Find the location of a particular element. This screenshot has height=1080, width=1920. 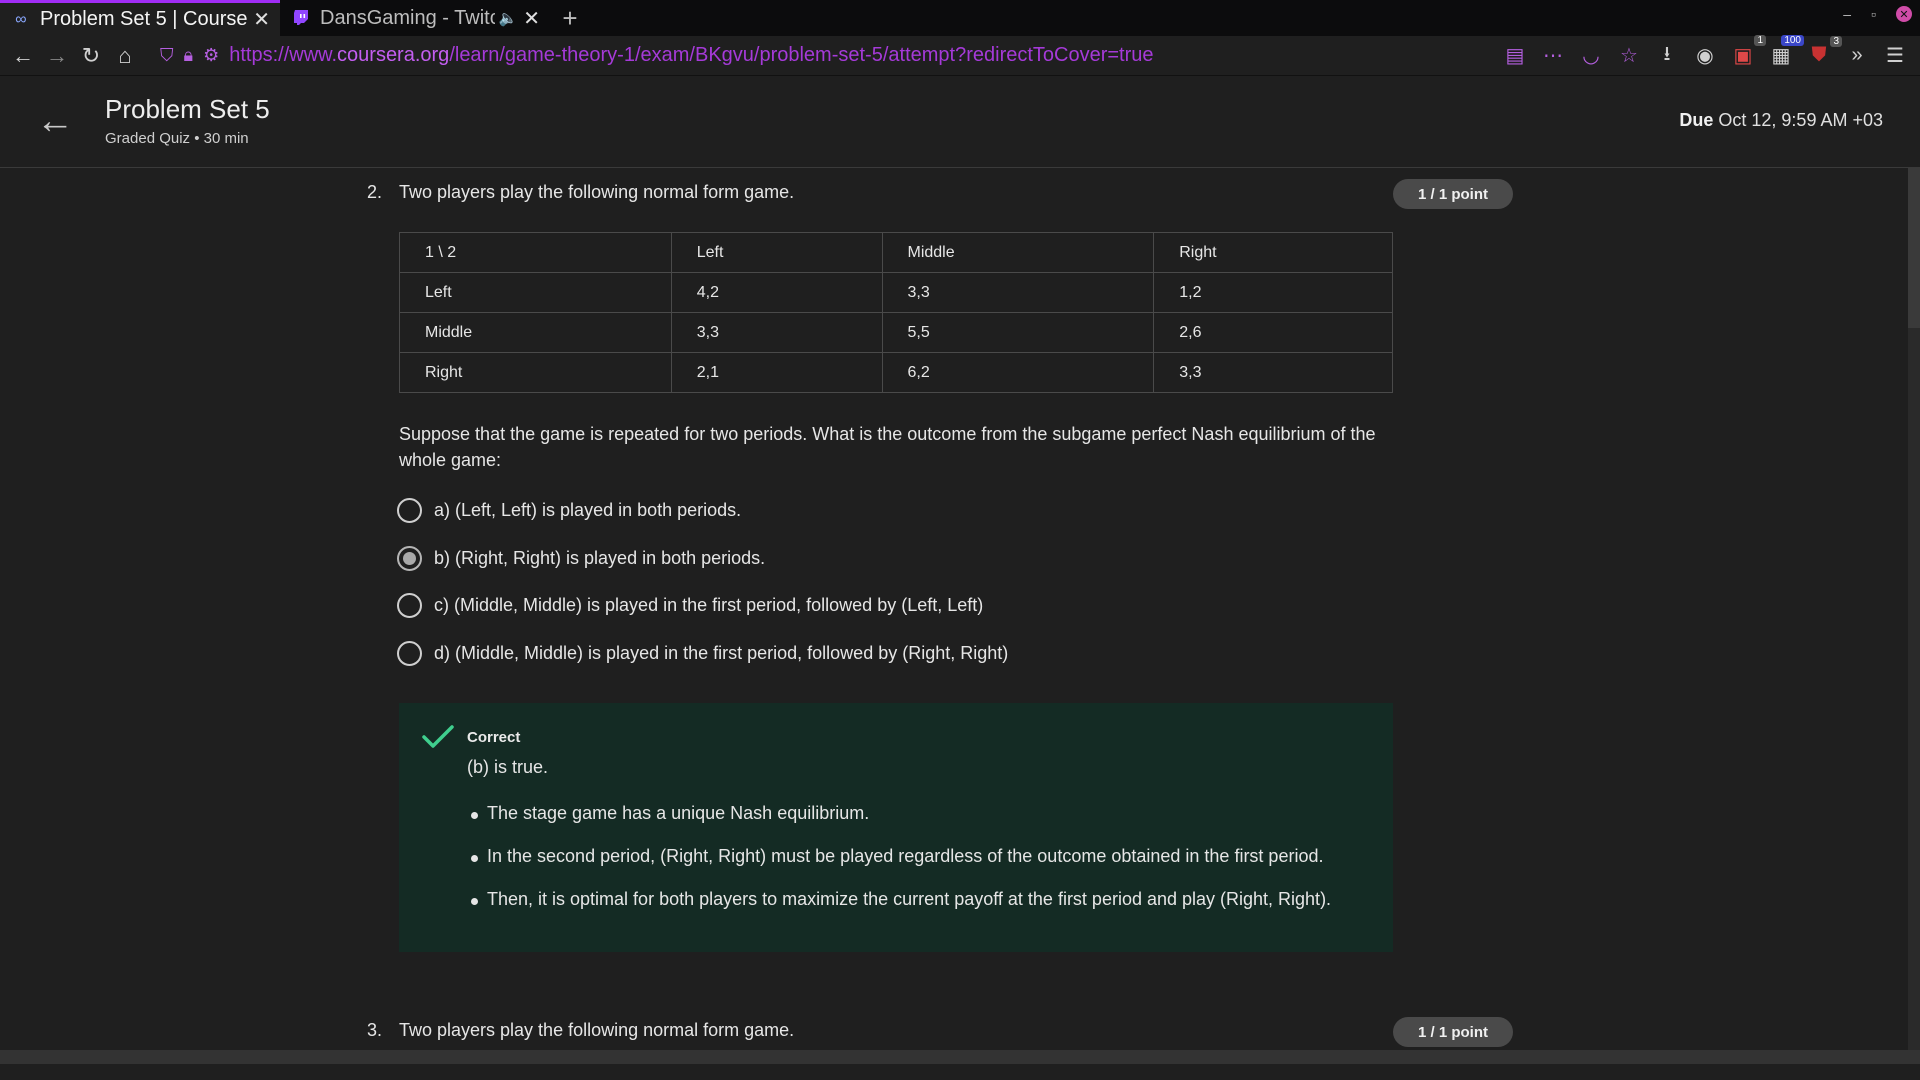

badge: 3 is located at coordinates (1836, 41).